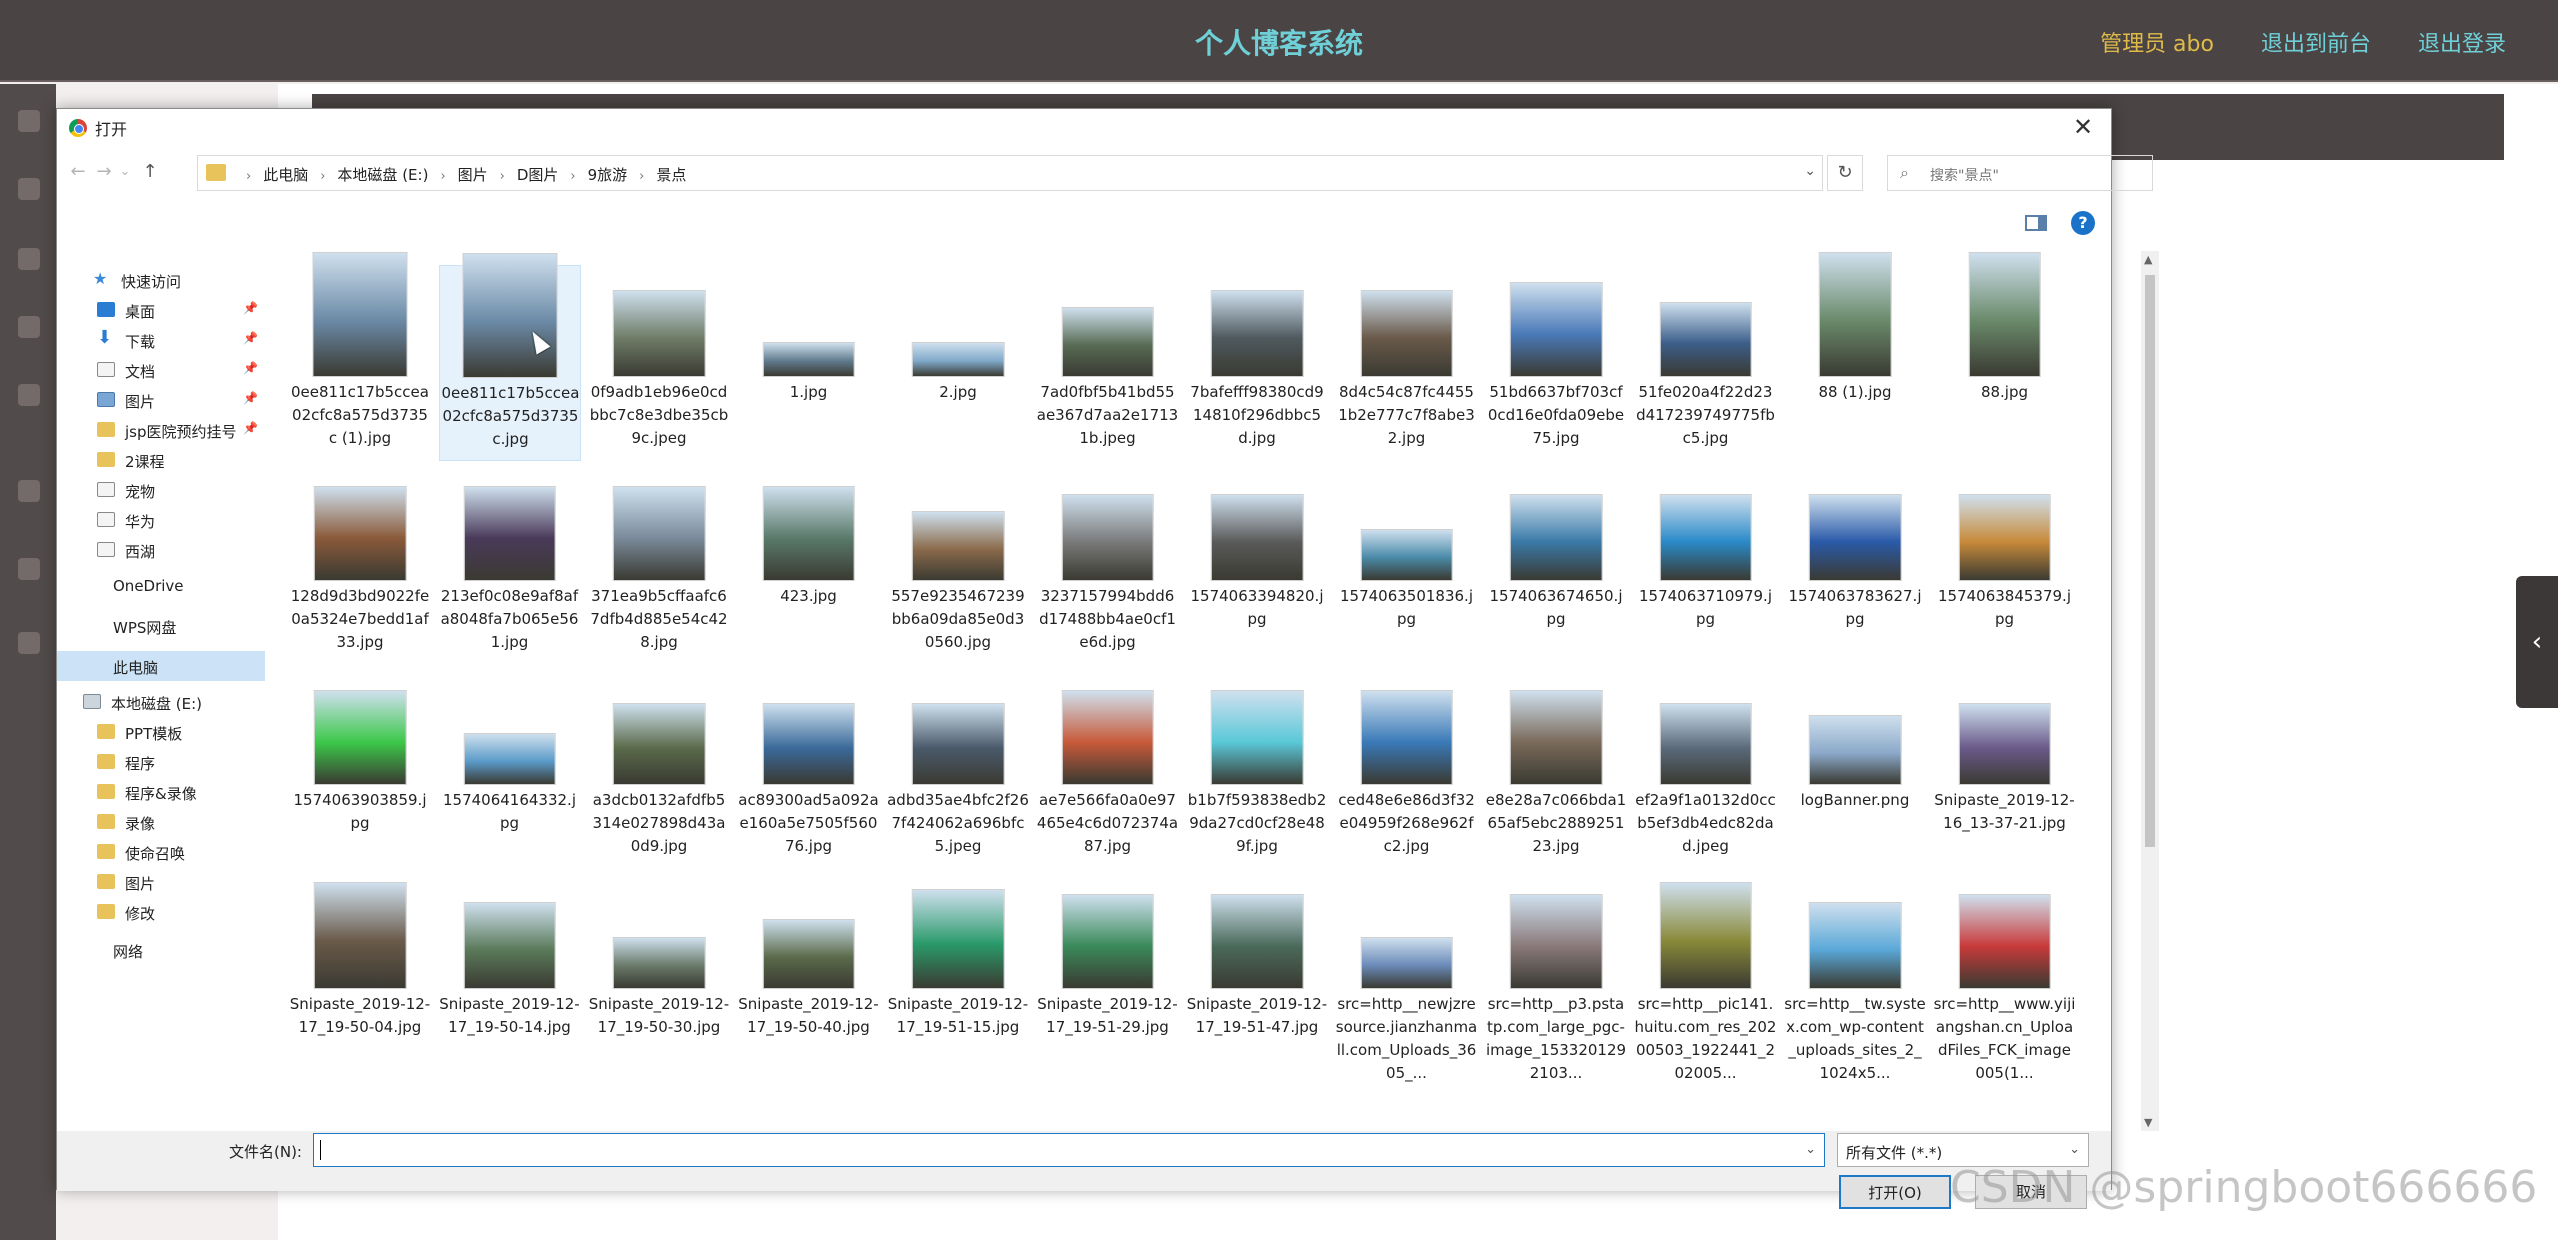  Describe the element at coordinates (161, 340) in the screenshot. I see `nav-item: ⬇ 下载 📌` at that location.